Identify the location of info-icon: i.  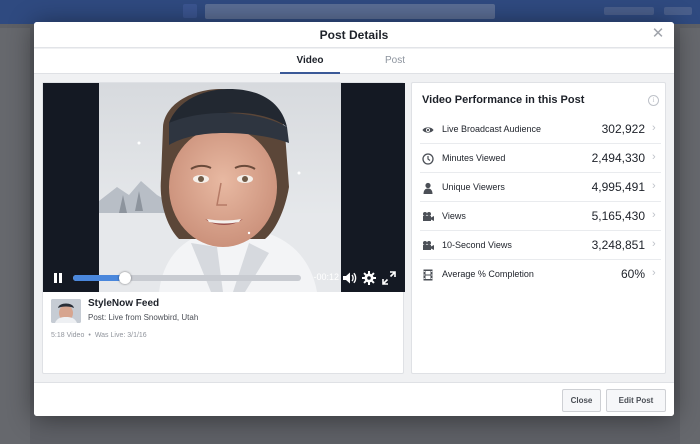
(653, 100).